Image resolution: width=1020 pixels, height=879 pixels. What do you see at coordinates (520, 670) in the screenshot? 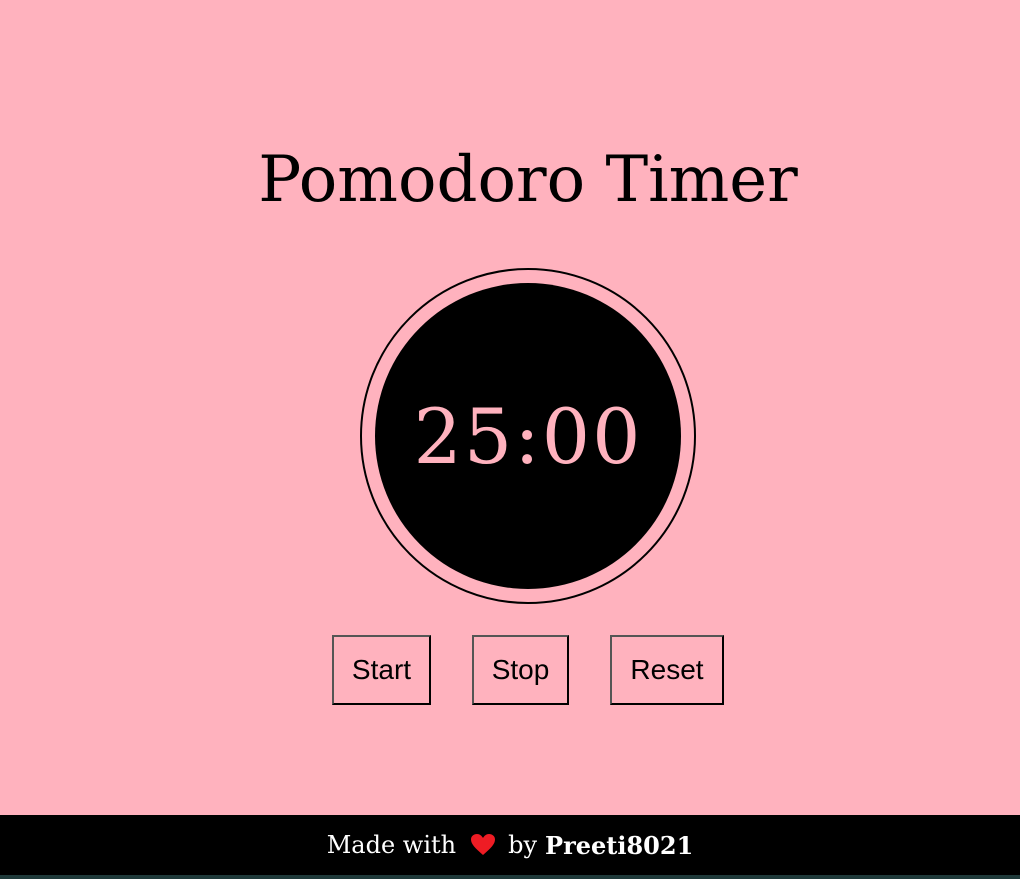
I see `stop-button: Stop` at bounding box center [520, 670].